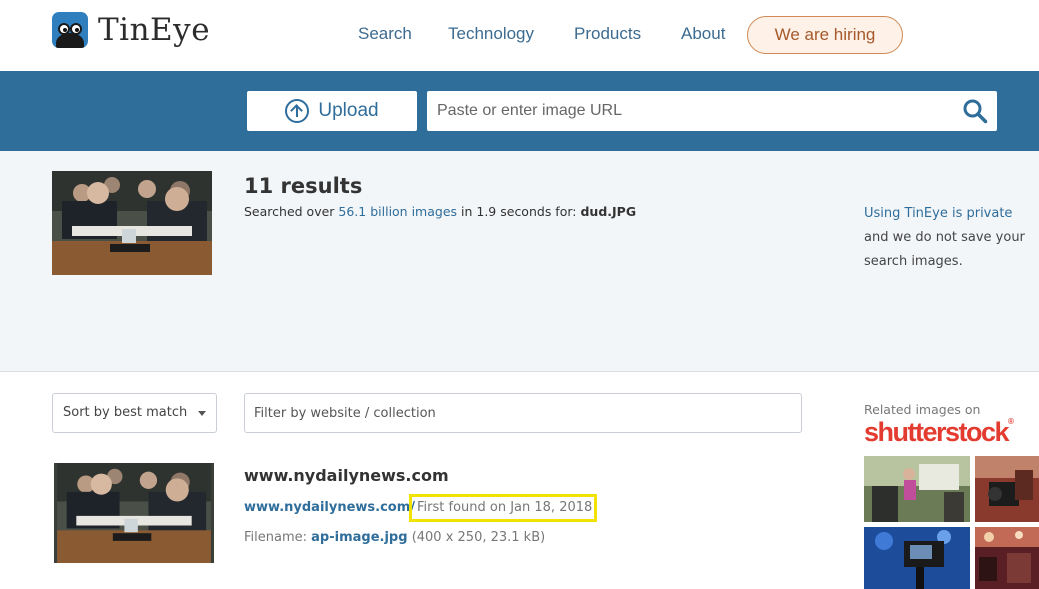 The width and height of the screenshot is (1039, 589). I want to click on upload-arrow-icon, so click(297, 111).